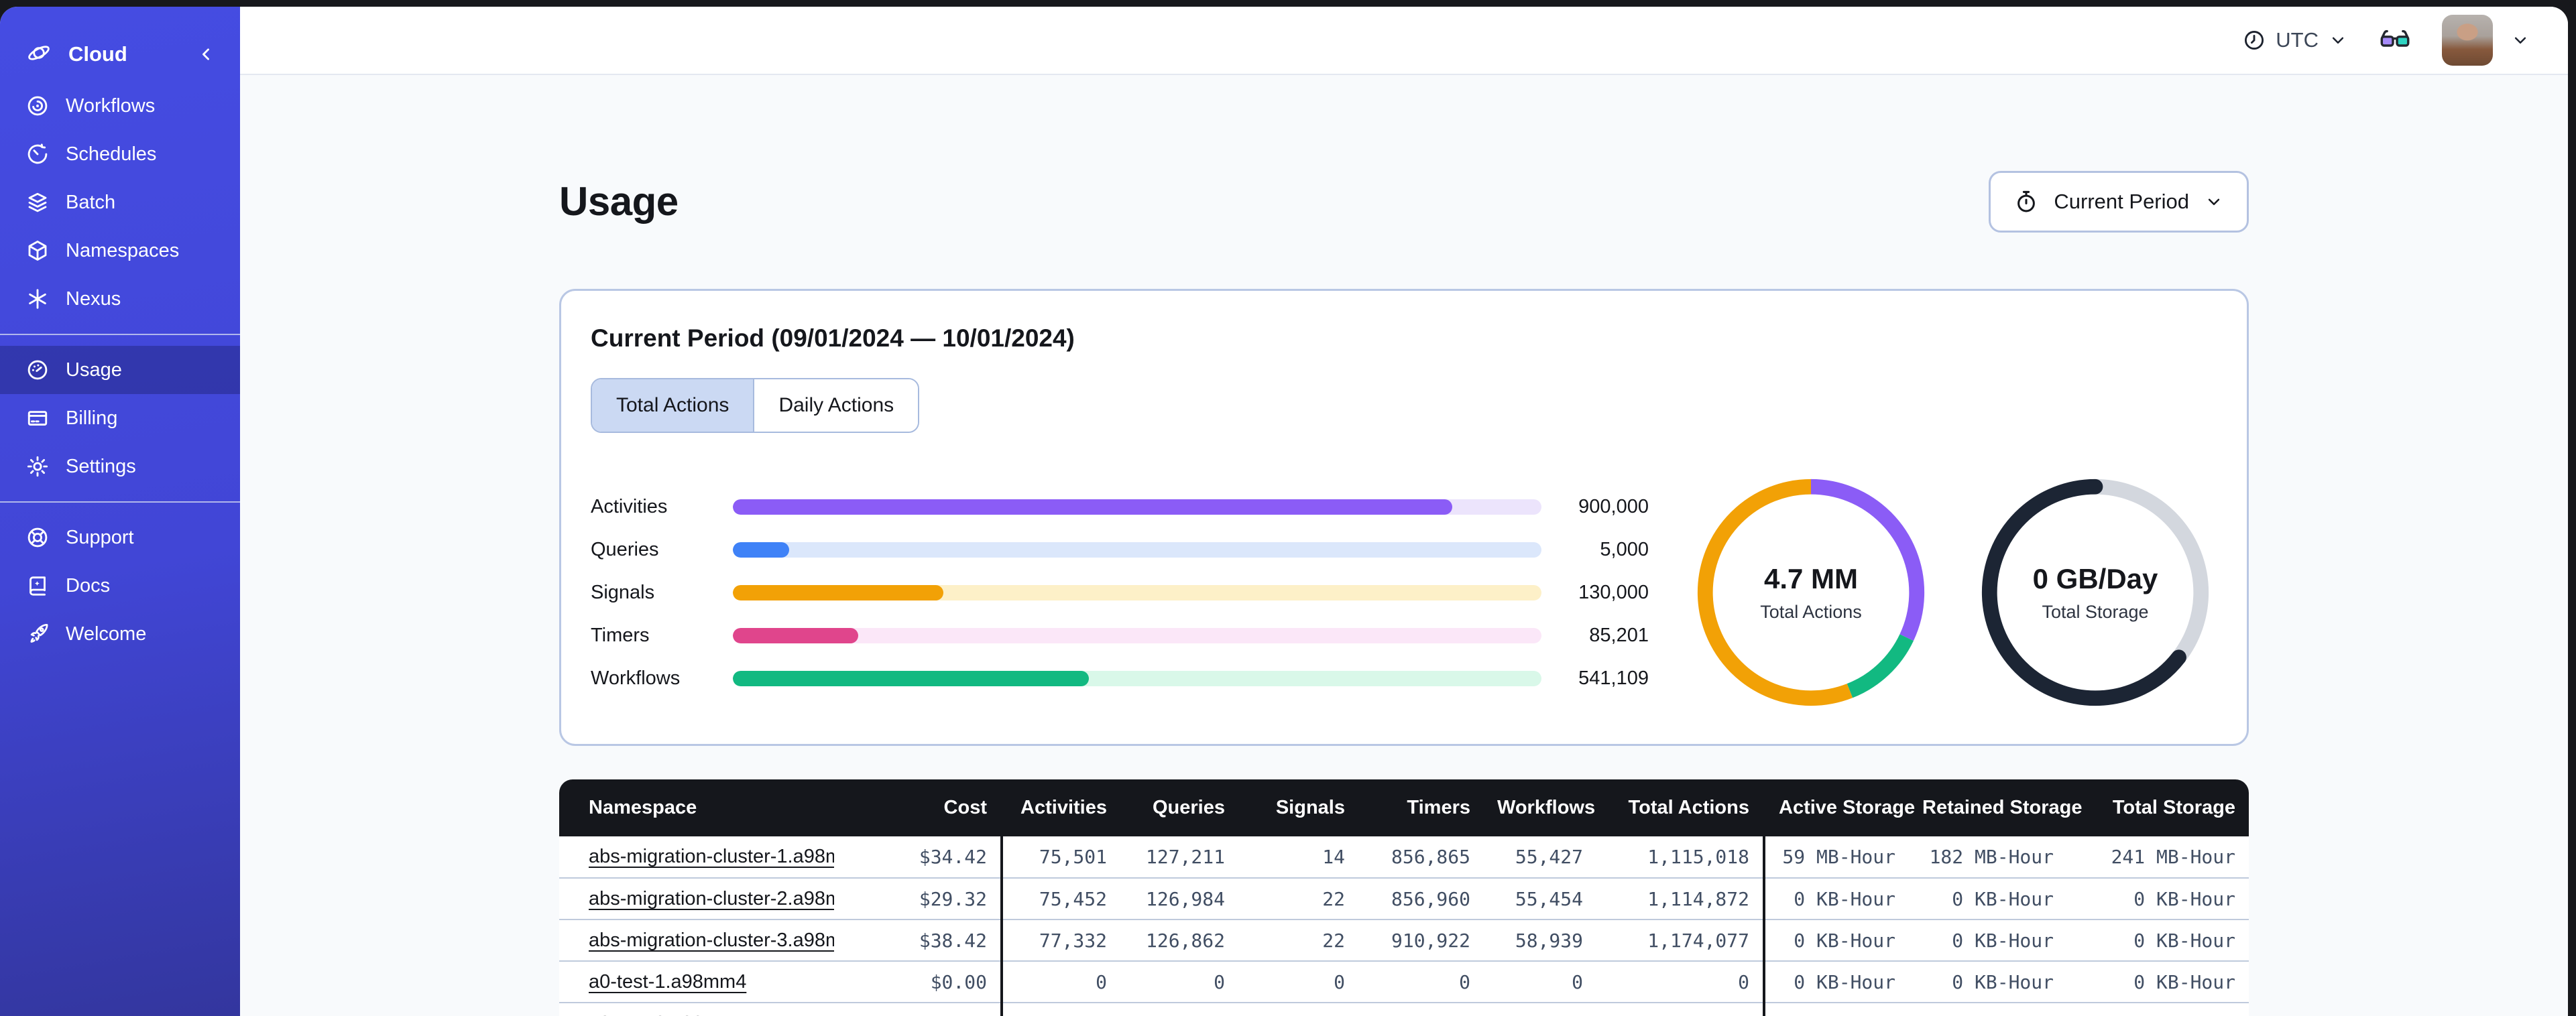 The height and width of the screenshot is (1016, 2576). Describe the element at coordinates (120, 586) in the screenshot. I see `sidebar-item-docs: Docs` at that location.